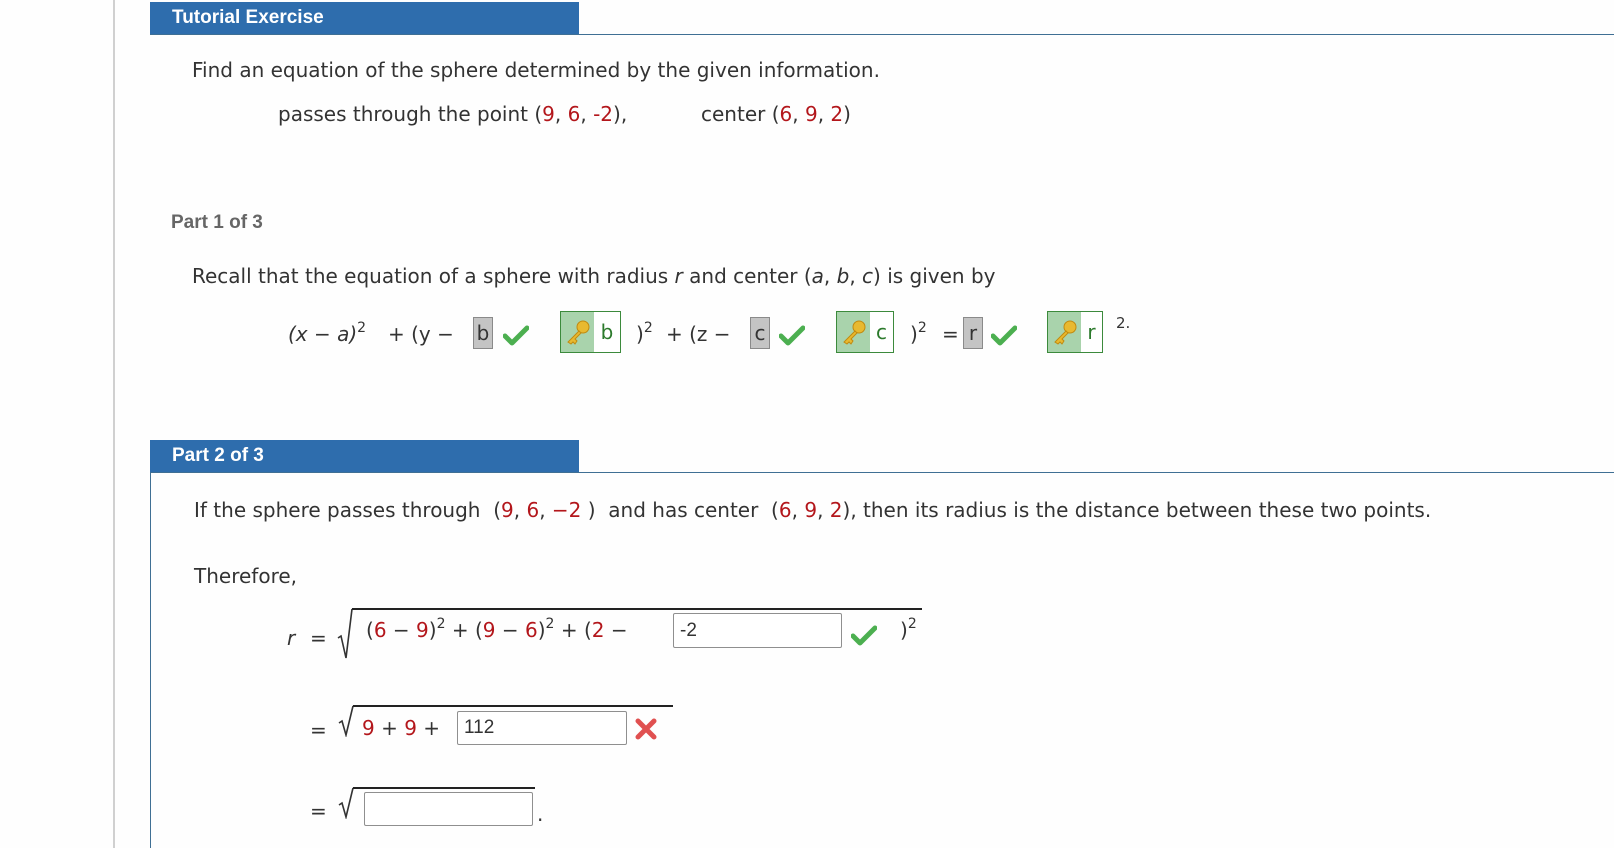  I want to click on part2-left-border, so click(150, 660).